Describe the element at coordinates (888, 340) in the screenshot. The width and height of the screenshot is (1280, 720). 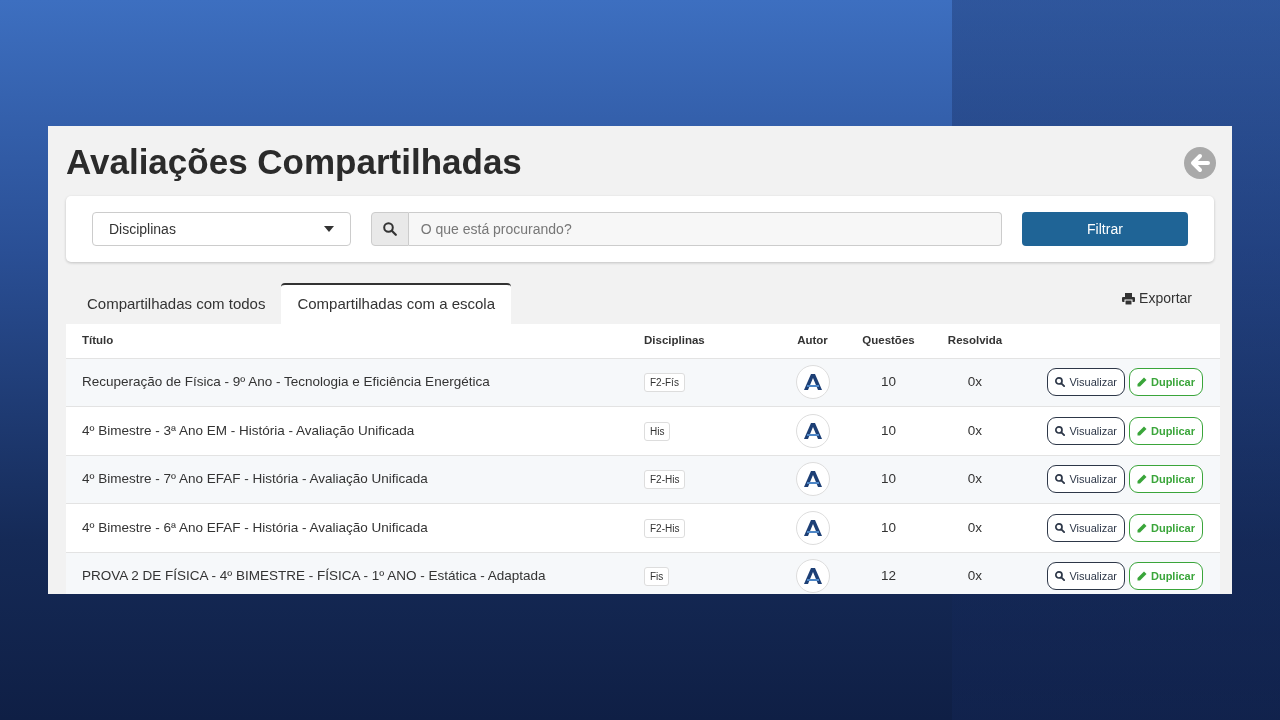
I see `column-header: Questões` at that location.